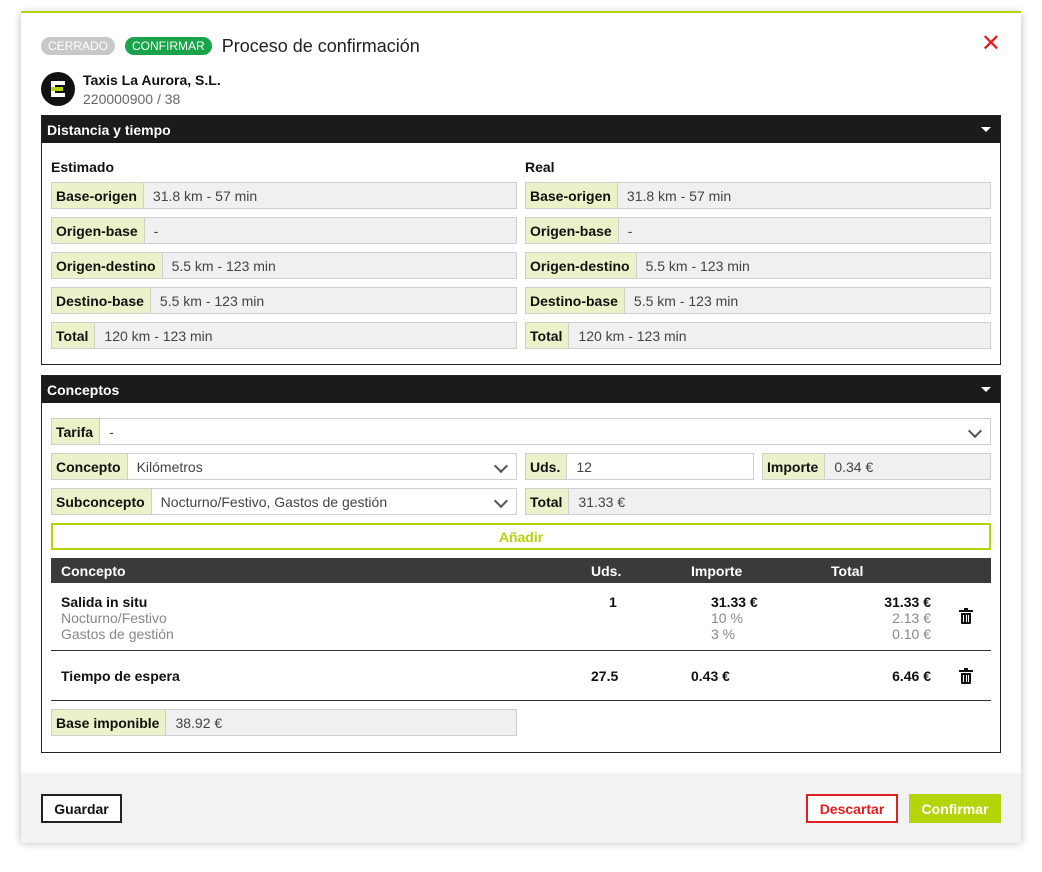  What do you see at coordinates (758, 265) in the screenshot?
I see `real-origen-destino: Origen-destino 5.5 km - 123 min` at bounding box center [758, 265].